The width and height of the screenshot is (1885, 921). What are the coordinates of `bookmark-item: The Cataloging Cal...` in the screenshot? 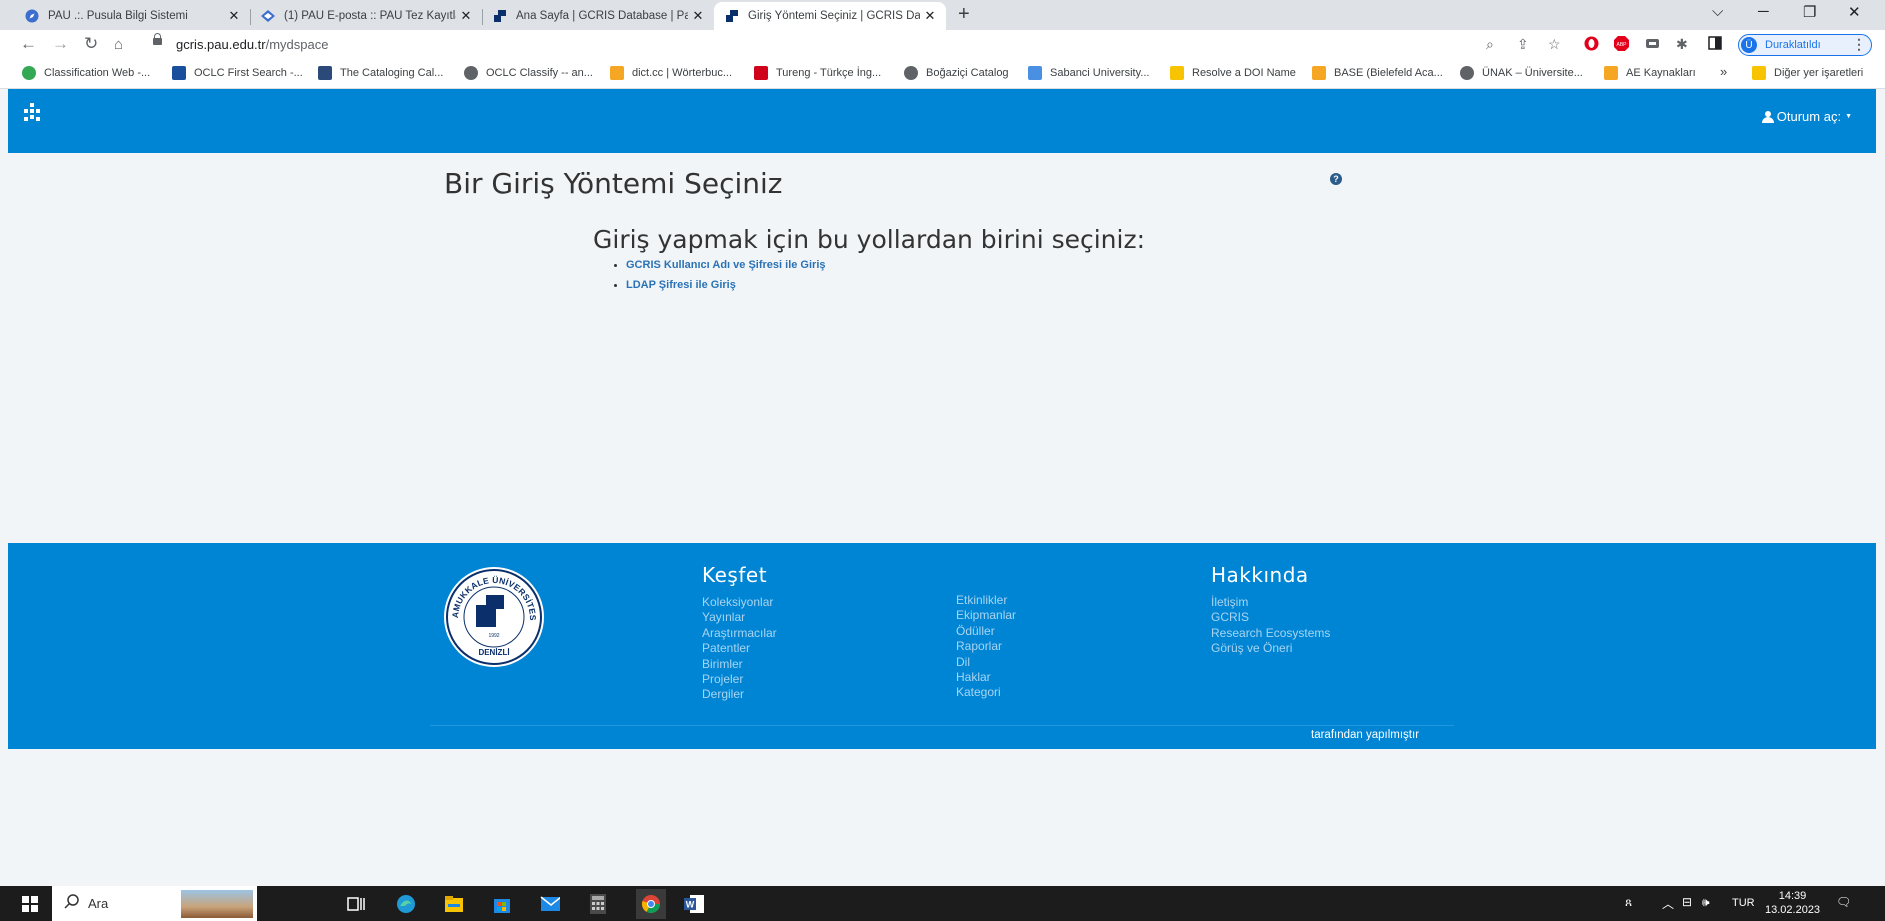 It's located at (380, 73).